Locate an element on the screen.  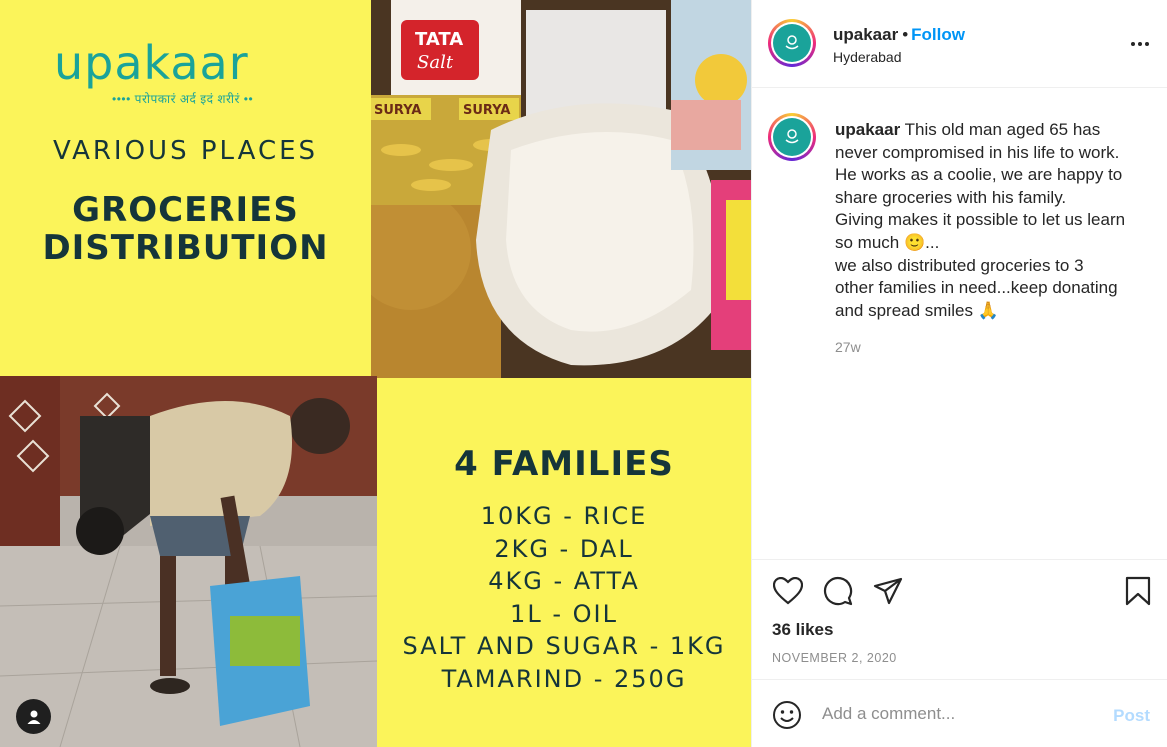
poster-subtitle: VARIOUS PLACES is located at coordinates (185, 151).